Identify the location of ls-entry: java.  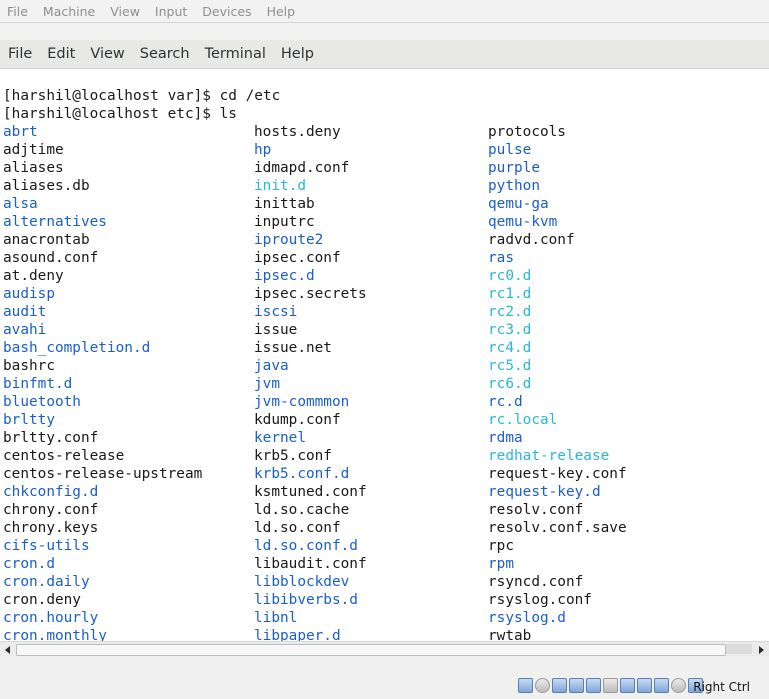
(271, 366).